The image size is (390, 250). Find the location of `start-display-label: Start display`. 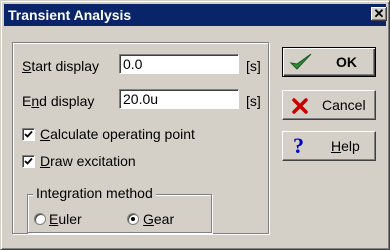

start-display-label: Start display is located at coordinates (61, 66).